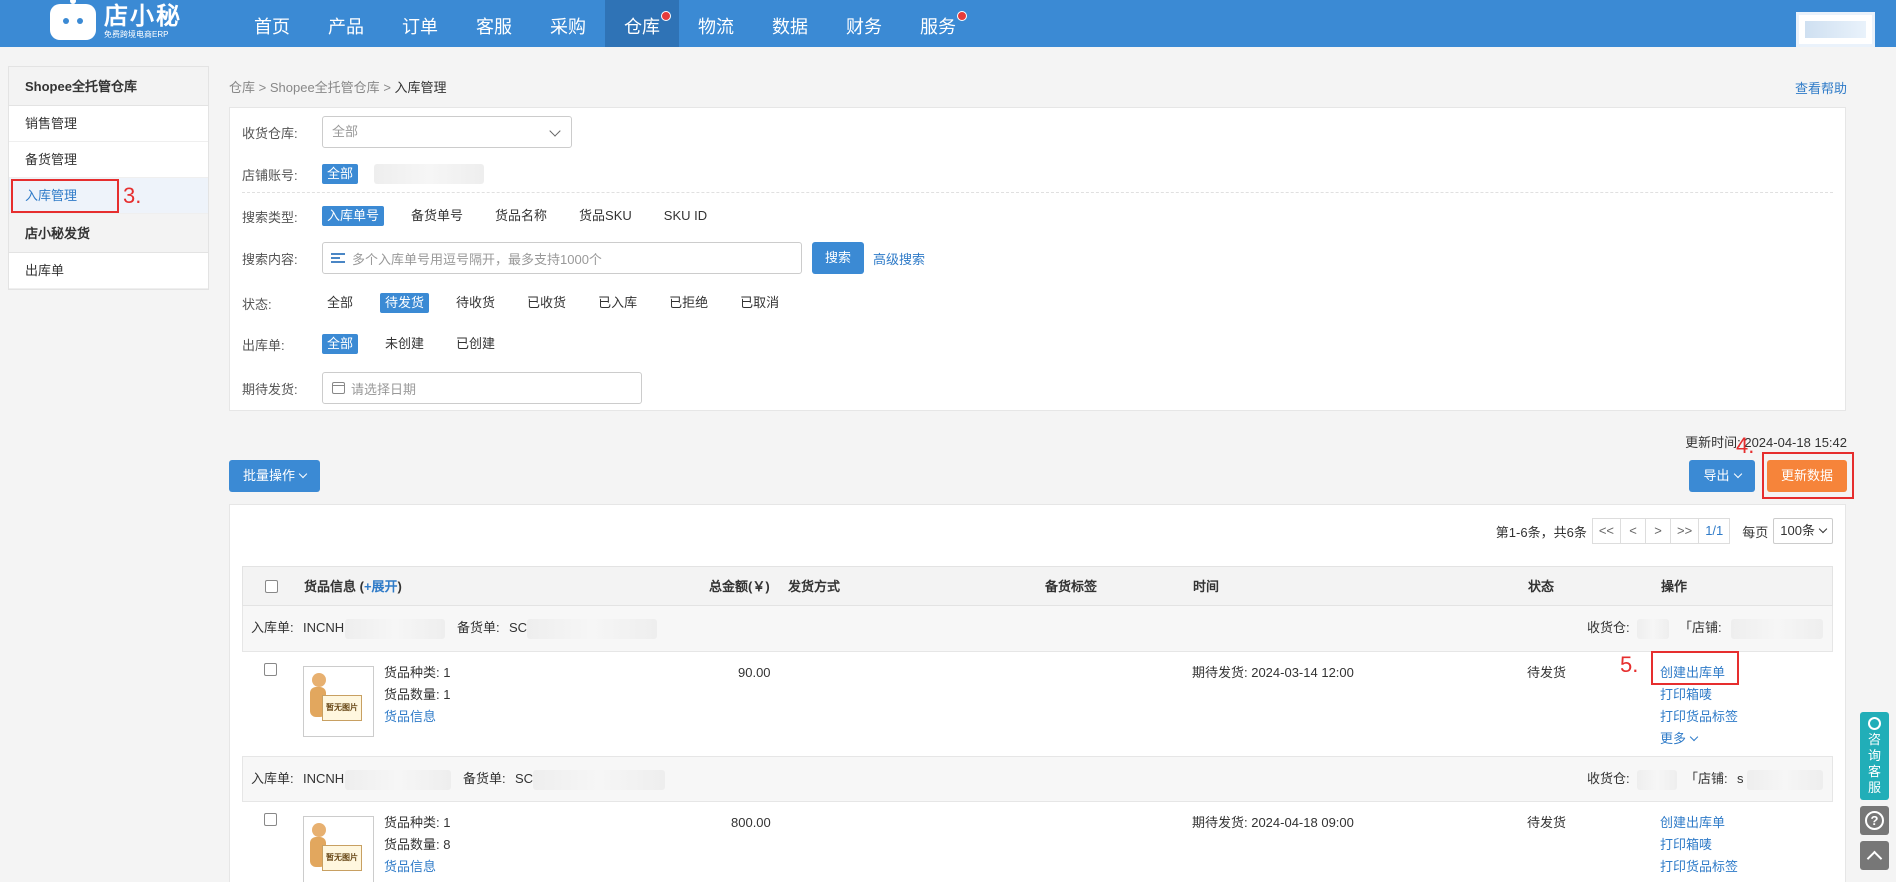  I want to click on per-page-select: 100条, so click(1803, 531).